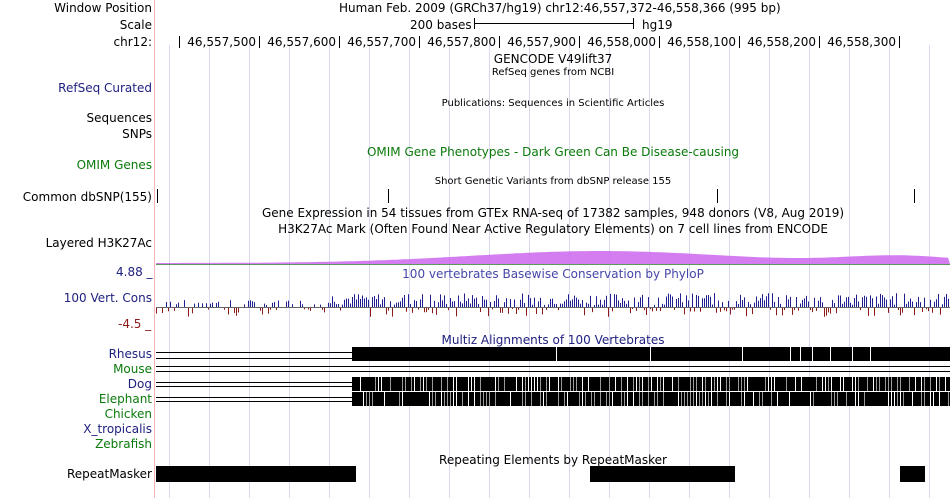 This screenshot has height=498, width=950. I want to click on h3k27ac-signal, so click(553, 257).